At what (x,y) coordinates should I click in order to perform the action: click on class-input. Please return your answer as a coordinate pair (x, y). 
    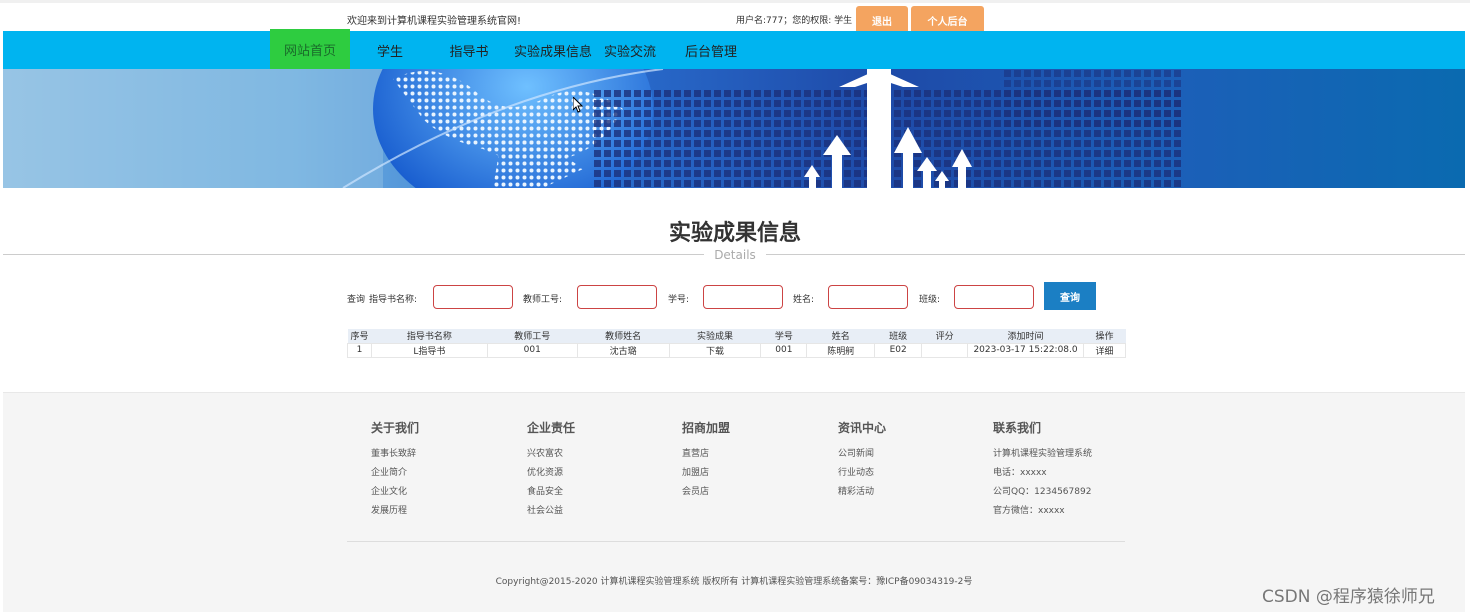
    Looking at the image, I should click on (994, 297).